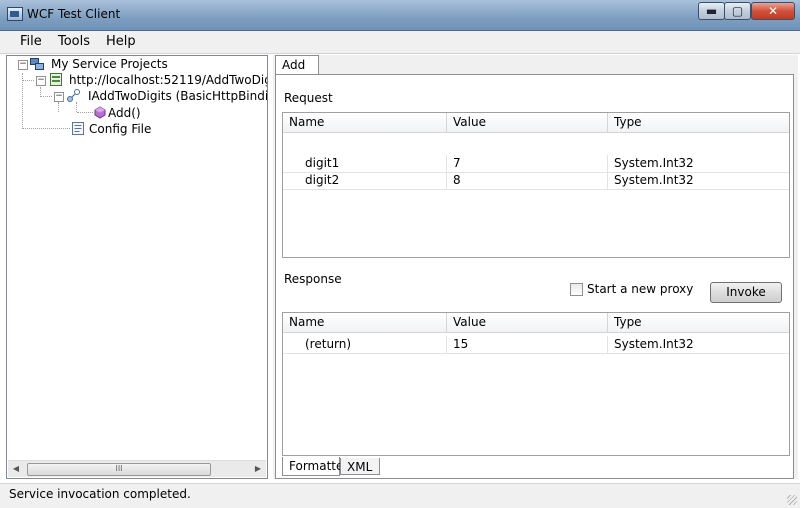 This screenshot has height=508, width=800. Describe the element at coordinates (746, 292) in the screenshot. I see `invoke-button: Invoke` at that location.